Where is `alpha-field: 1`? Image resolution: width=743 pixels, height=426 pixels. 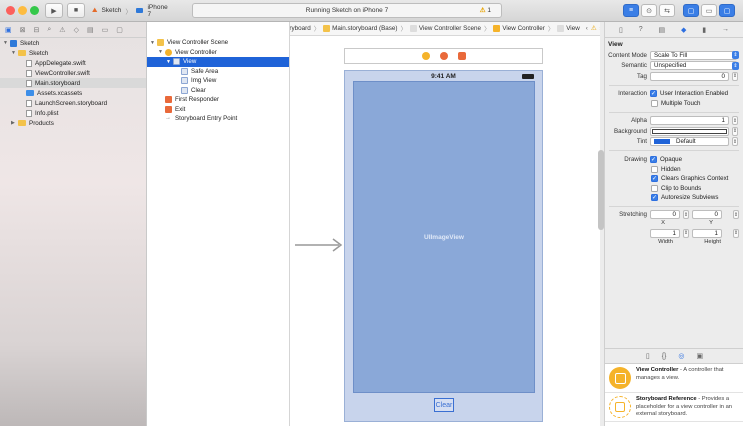 alpha-field: 1 is located at coordinates (689, 121).